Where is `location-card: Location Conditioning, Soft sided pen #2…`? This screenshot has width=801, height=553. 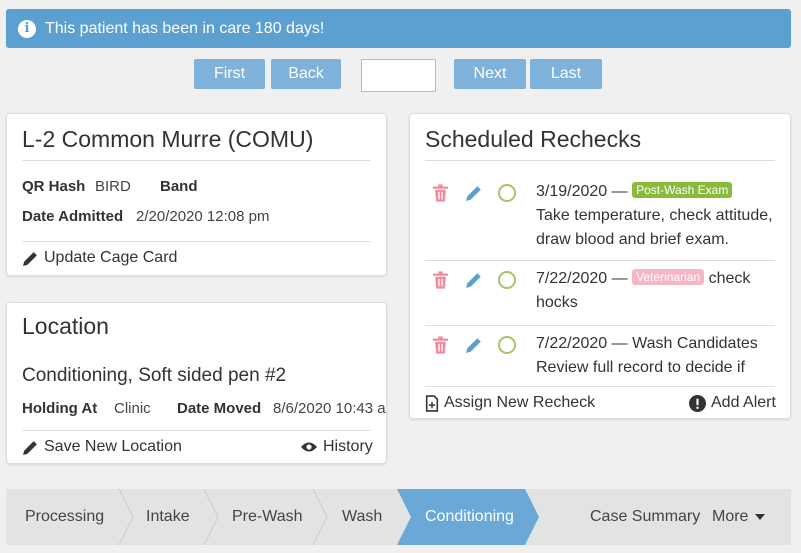
location-card: Location Conditioning, Soft sided pen #2… is located at coordinates (196, 383).